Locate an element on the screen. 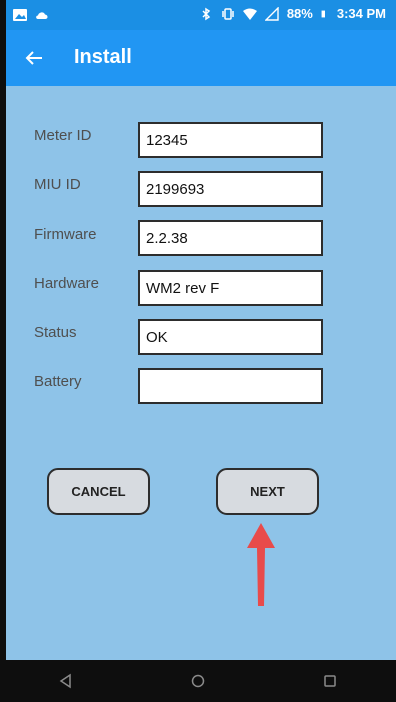 The height and width of the screenshot is (702, 396). meter-id-field: 12345 is located at coordinates (230, 140).